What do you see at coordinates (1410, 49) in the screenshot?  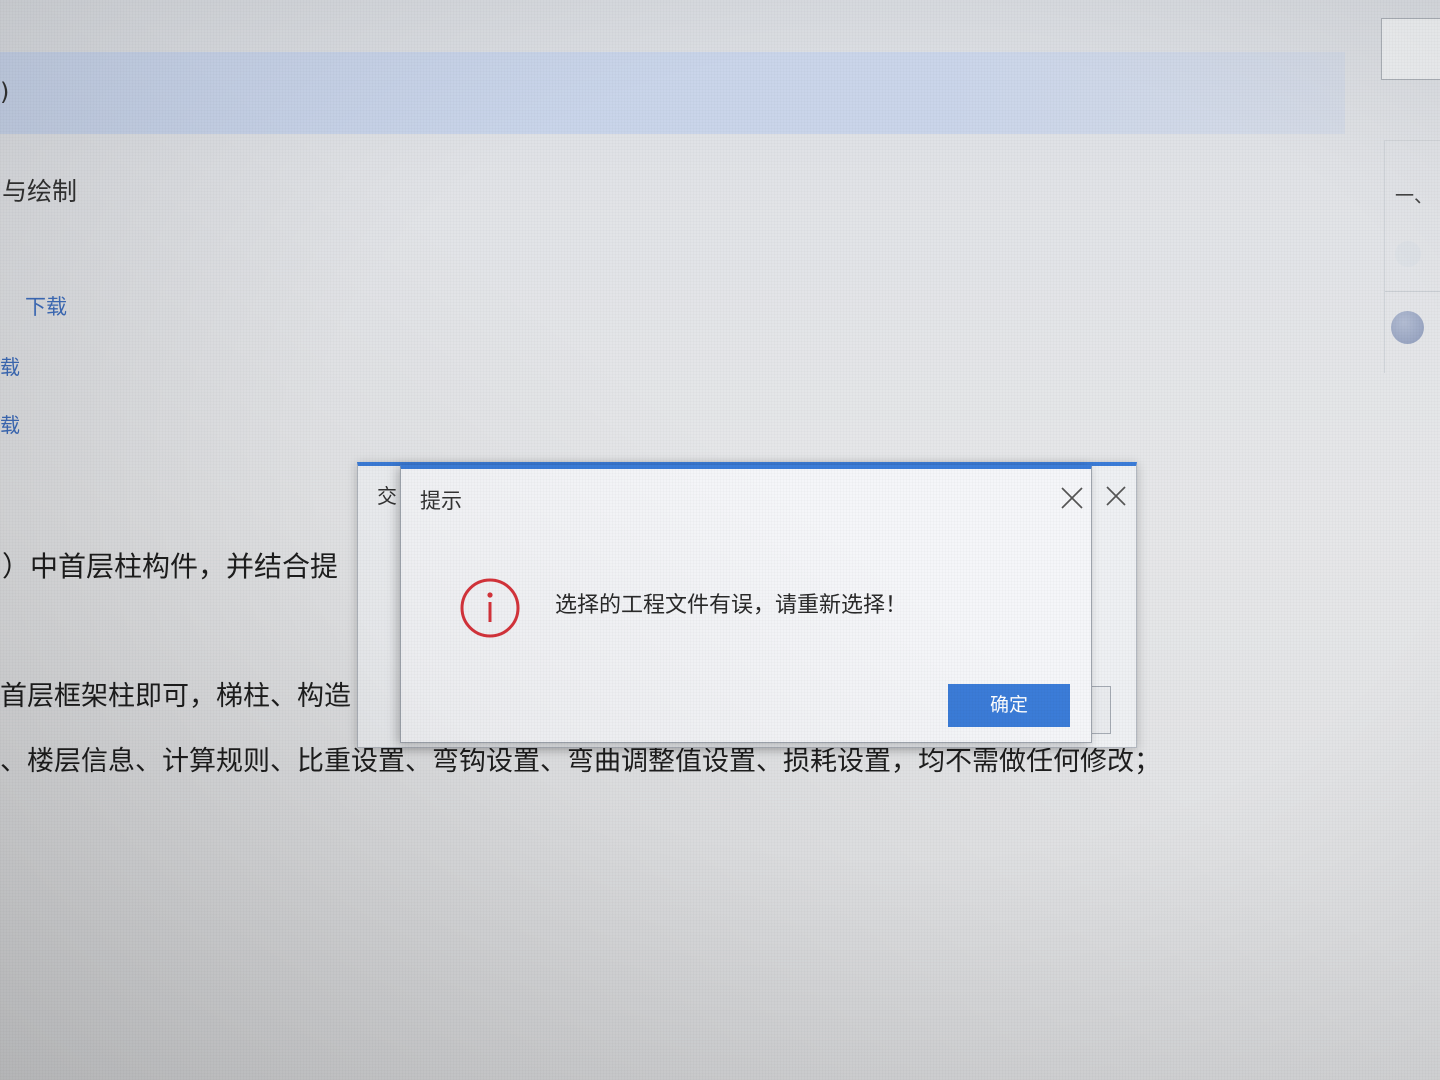 I see `side-panel-input` at bounding box center [1410, 49].